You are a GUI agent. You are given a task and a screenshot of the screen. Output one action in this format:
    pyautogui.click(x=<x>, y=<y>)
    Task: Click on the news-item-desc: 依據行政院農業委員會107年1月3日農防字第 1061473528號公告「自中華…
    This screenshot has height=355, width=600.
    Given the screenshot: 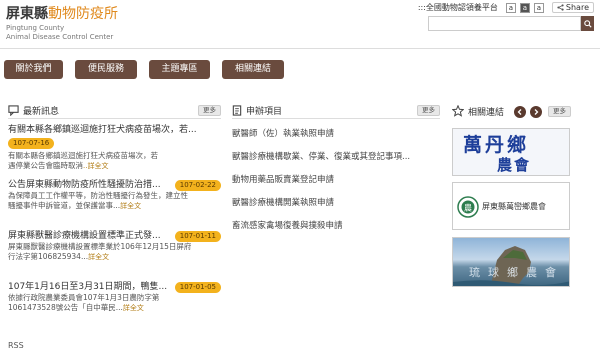 What is the action you would take?
    pyautogui.click(x=114, y=303)
    